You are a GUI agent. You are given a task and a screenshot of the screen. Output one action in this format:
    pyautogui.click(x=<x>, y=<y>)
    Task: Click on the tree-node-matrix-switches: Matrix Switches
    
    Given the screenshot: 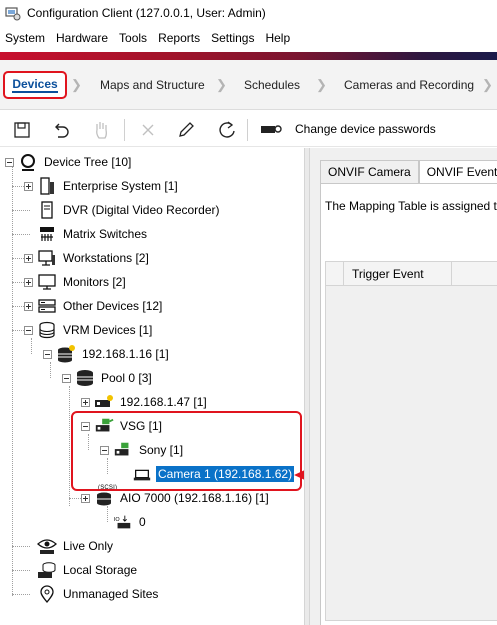 What is the action you would take?
    pyautogui.click(x=93, y=234)
    